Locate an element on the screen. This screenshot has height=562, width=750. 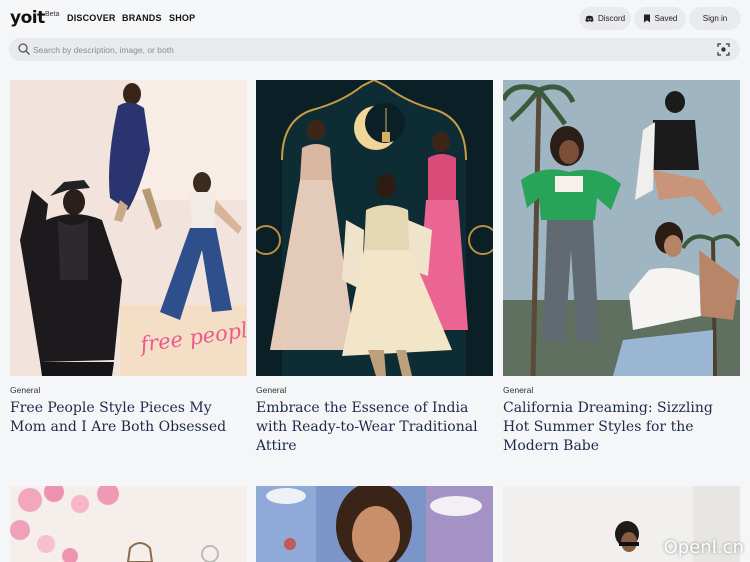
watermark: OpenI.cn is located at coordinates (703, 547).